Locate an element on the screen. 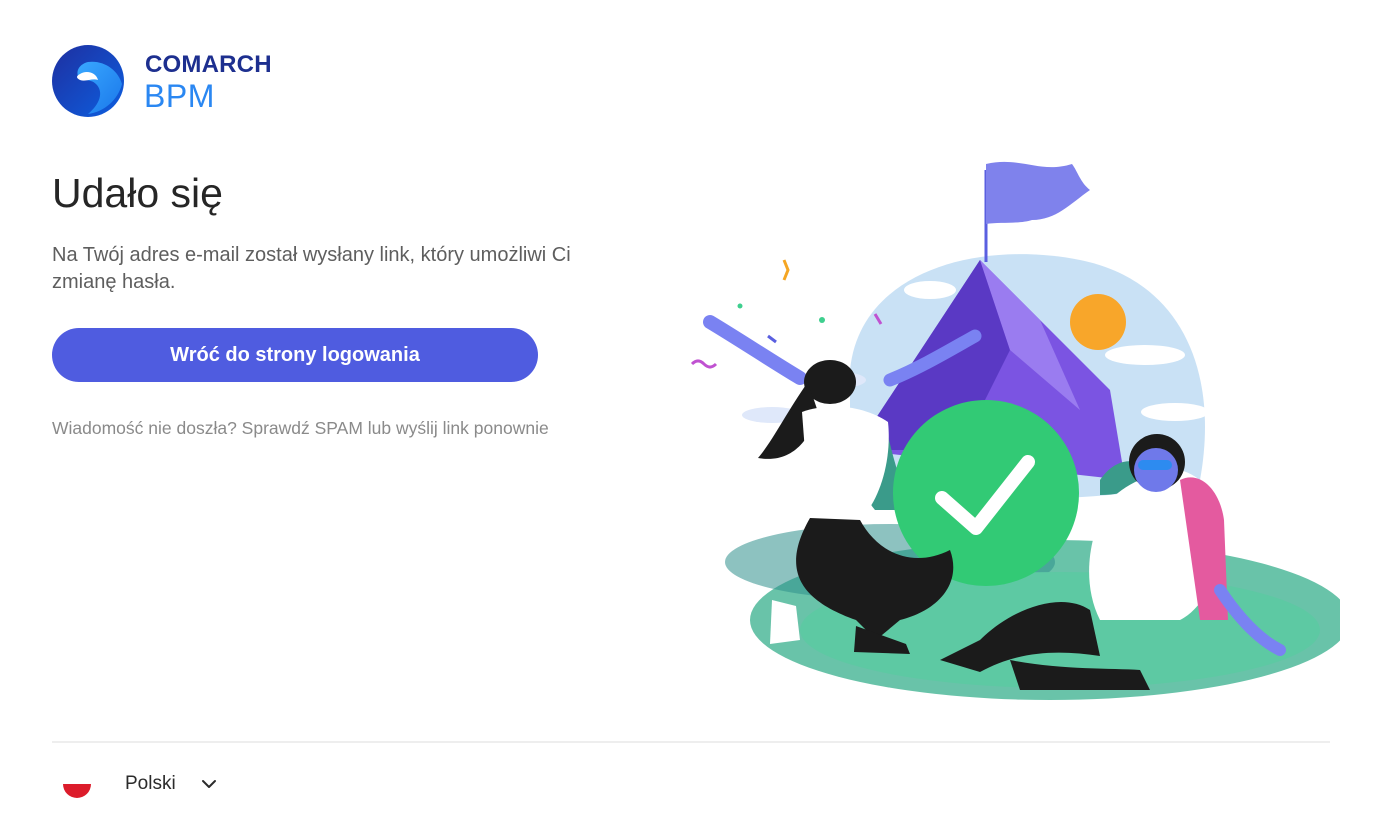 This screenshot has width=1388, height=820. back-to-login-button: Wróć do strony logowania is located at coordinates (295, 355).